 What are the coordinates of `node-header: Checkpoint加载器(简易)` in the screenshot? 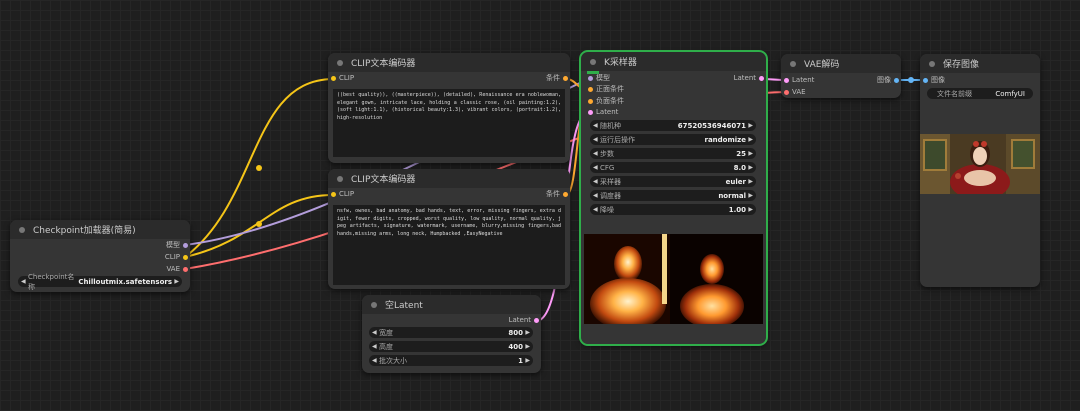 It's located at (100, 229).